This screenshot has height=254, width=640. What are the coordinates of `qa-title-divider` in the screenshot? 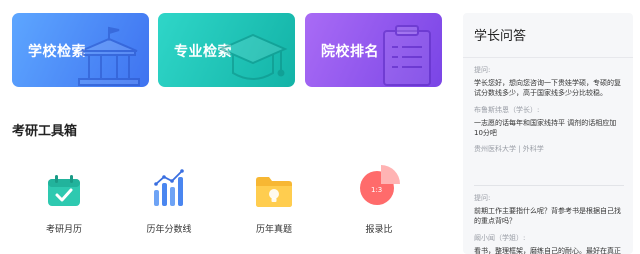 It's located at (548, 57).